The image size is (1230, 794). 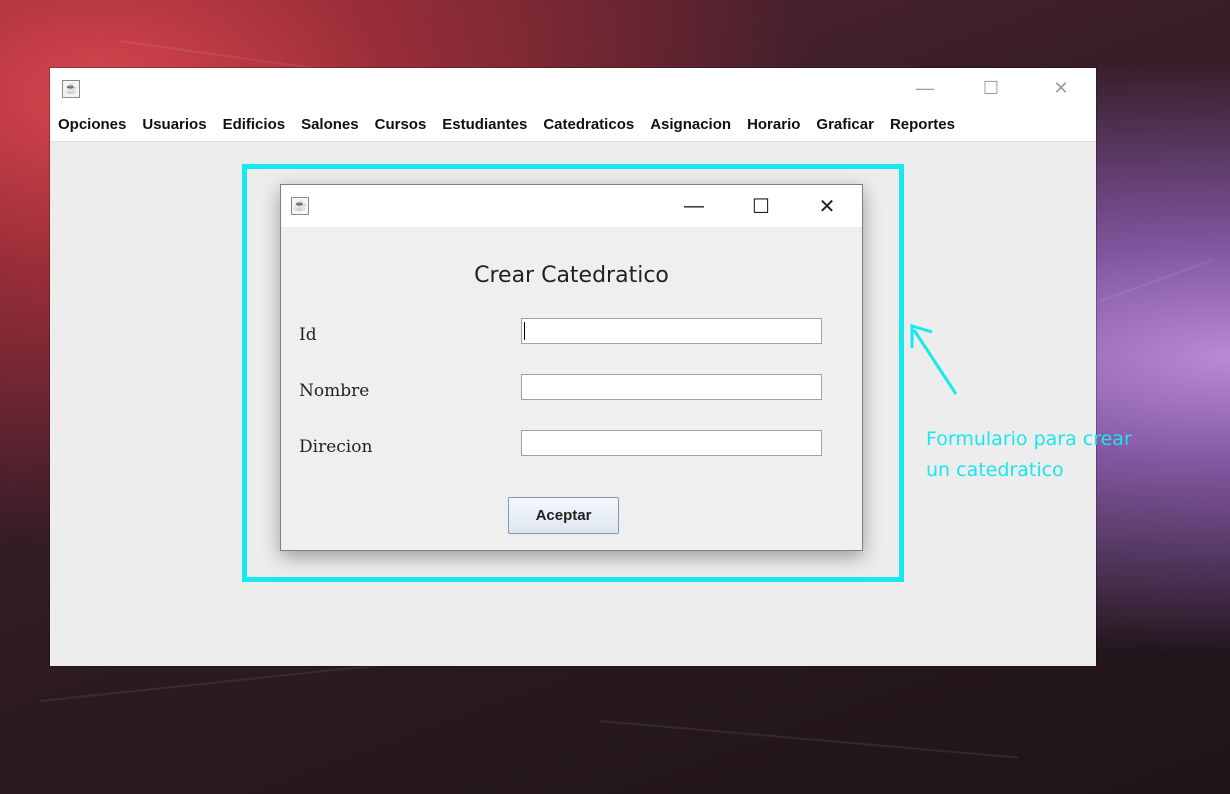 I want to click on annotation-line-1: Formulario para crear, so click(x=1029, y=439).